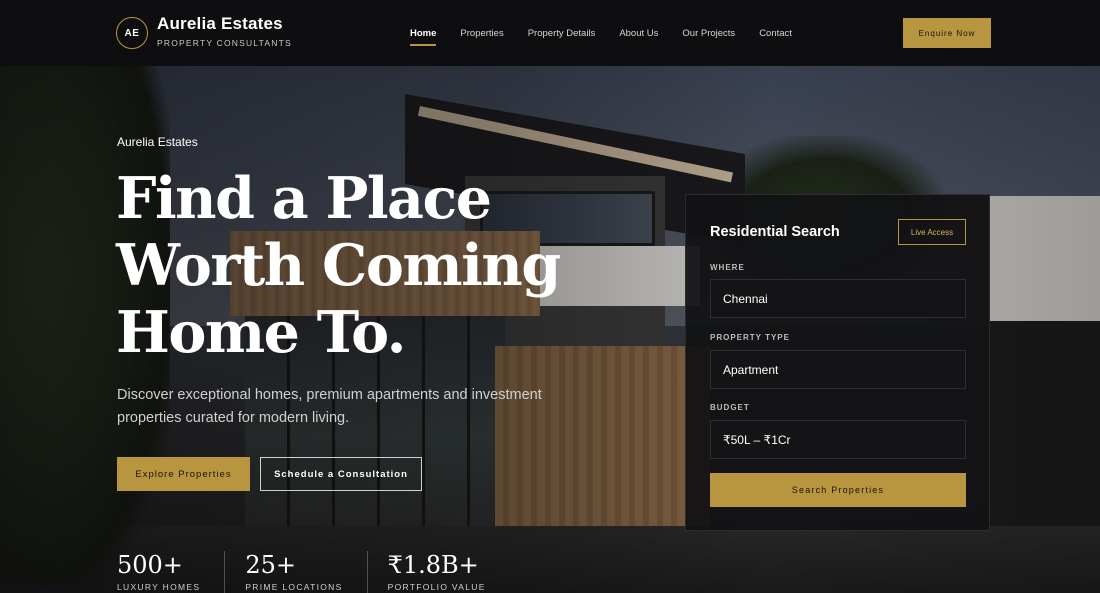  Describe the element at coordinates (304, 198) in the screenshot. I see `hero-headline-line: Find a Place` at that location.